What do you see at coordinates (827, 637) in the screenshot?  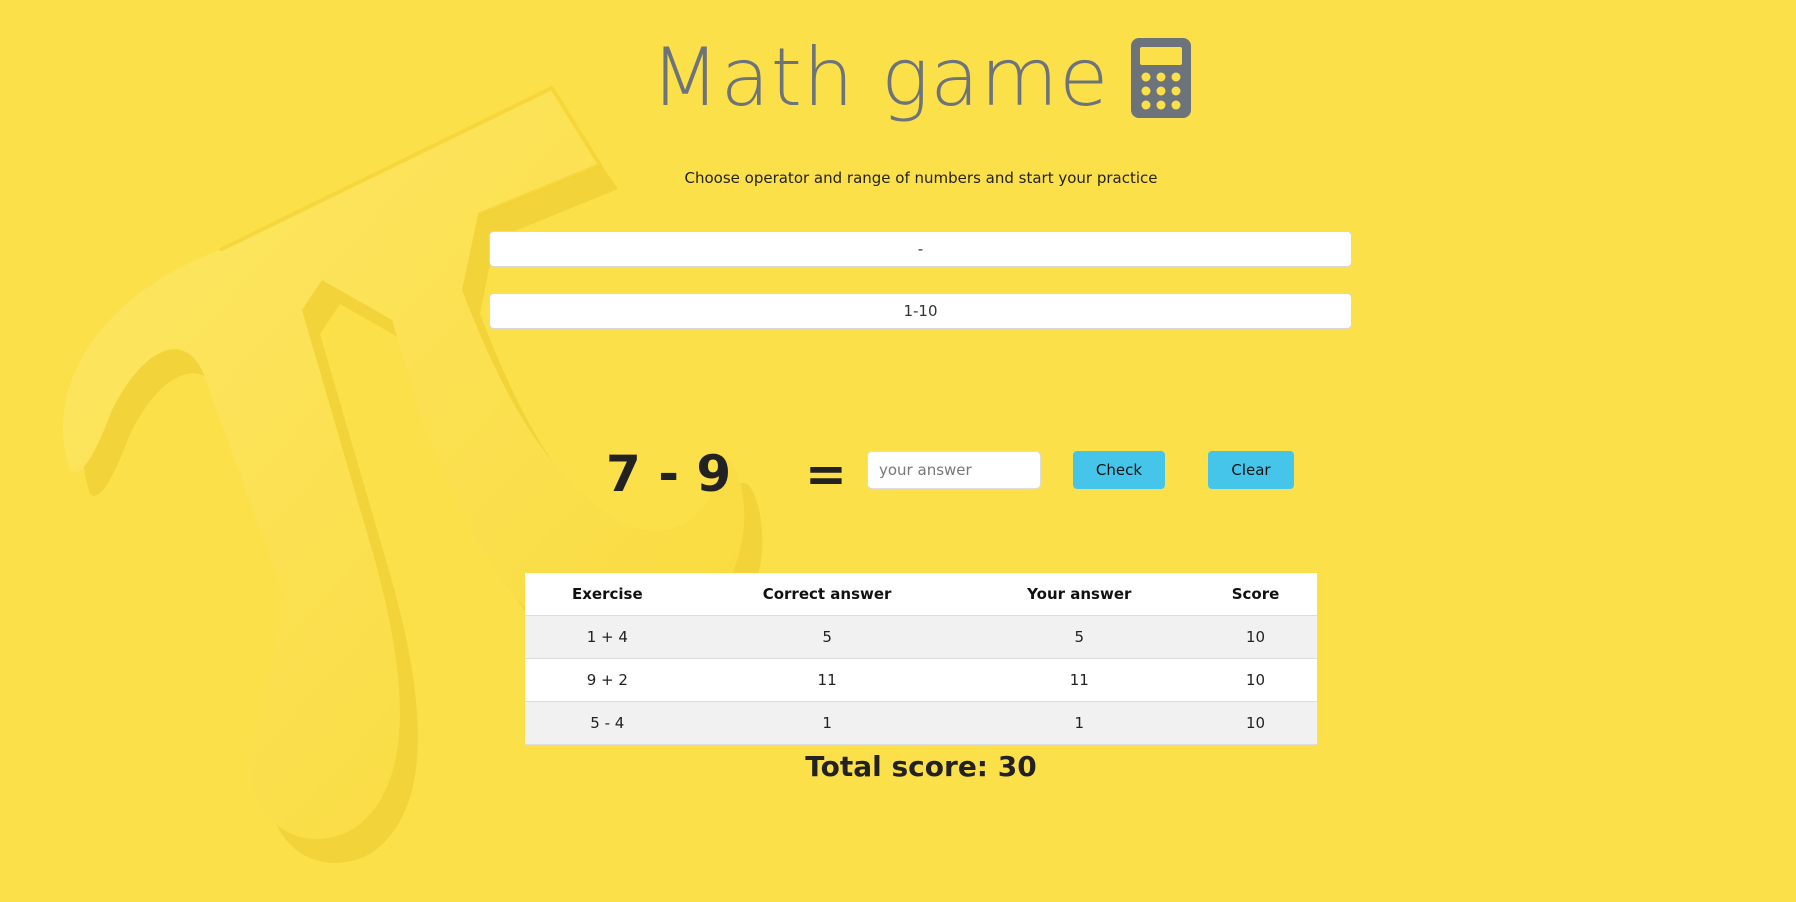 I see `cell-correct-answer: 5` at bounding box center [827, 637].